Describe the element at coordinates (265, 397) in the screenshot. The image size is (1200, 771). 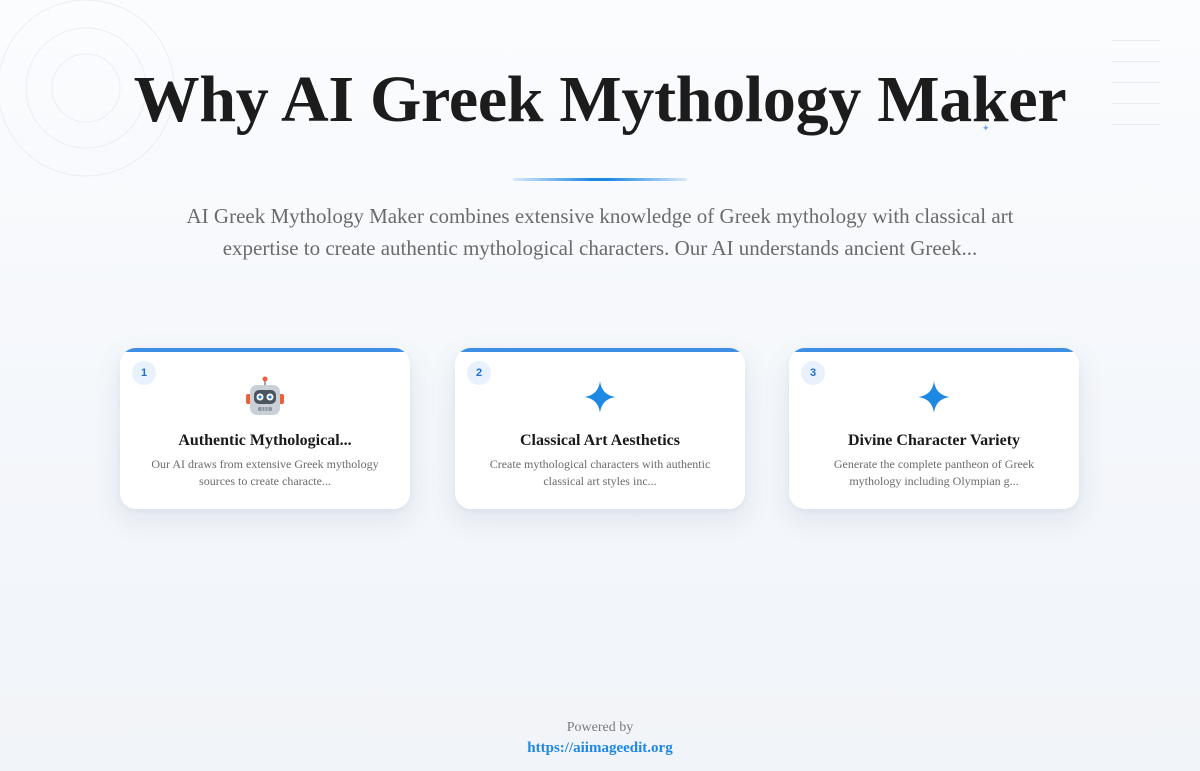
I see `robot-icon` at that location.